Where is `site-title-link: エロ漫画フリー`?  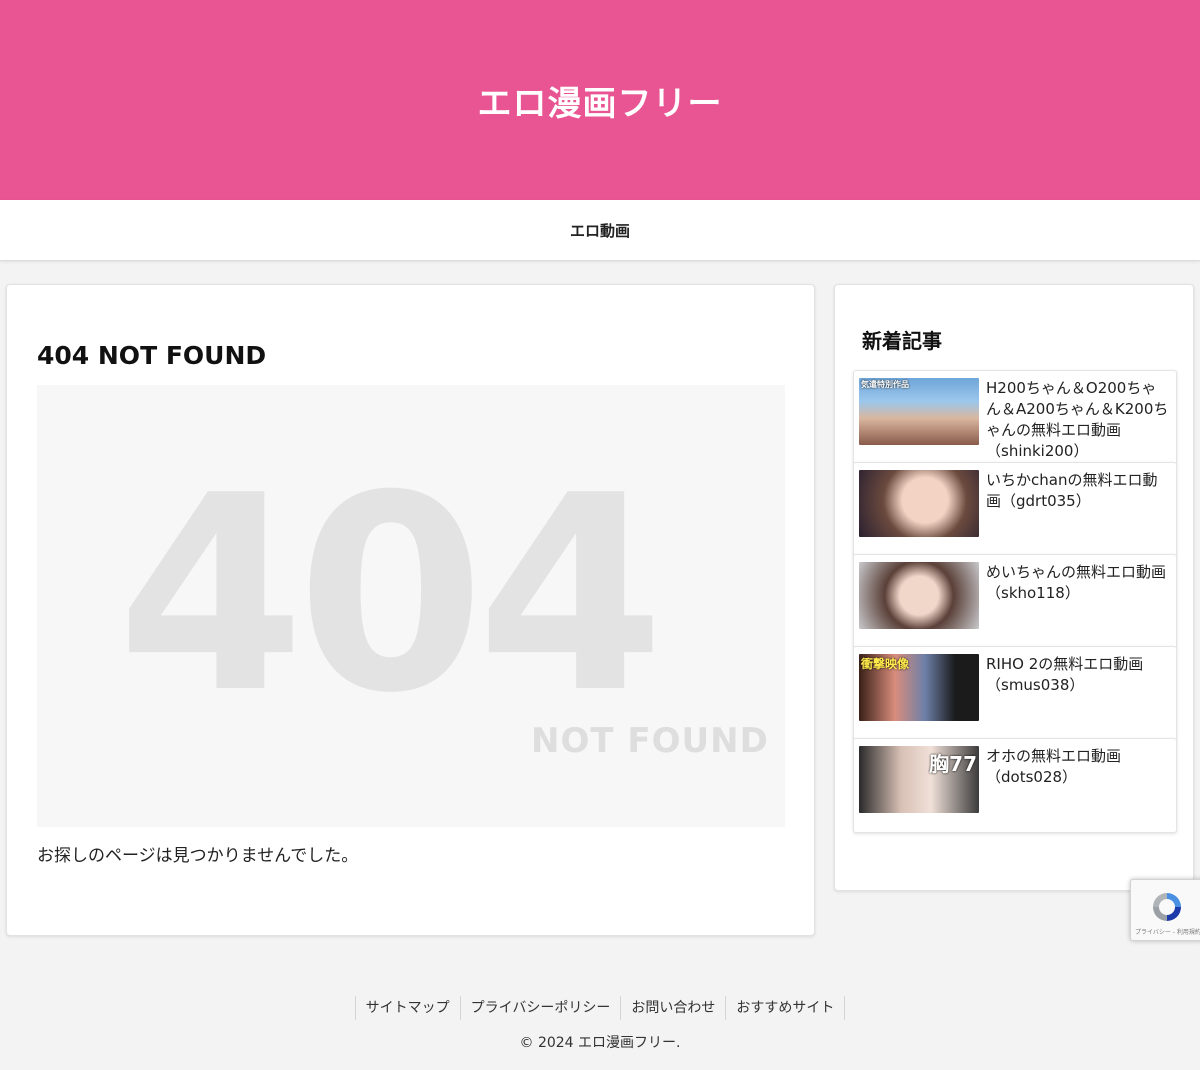 site-title-link: エロ漫画フリー is located at coordinates (600, 100).